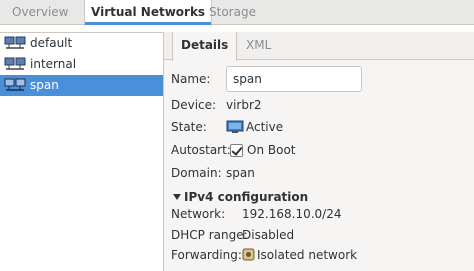 The width and height of the screenshot is (474, 271). What do you see at coordinates (248, 254) in the screenshot?
I see `isolated-network-icon` at bounding box center [248, 254].